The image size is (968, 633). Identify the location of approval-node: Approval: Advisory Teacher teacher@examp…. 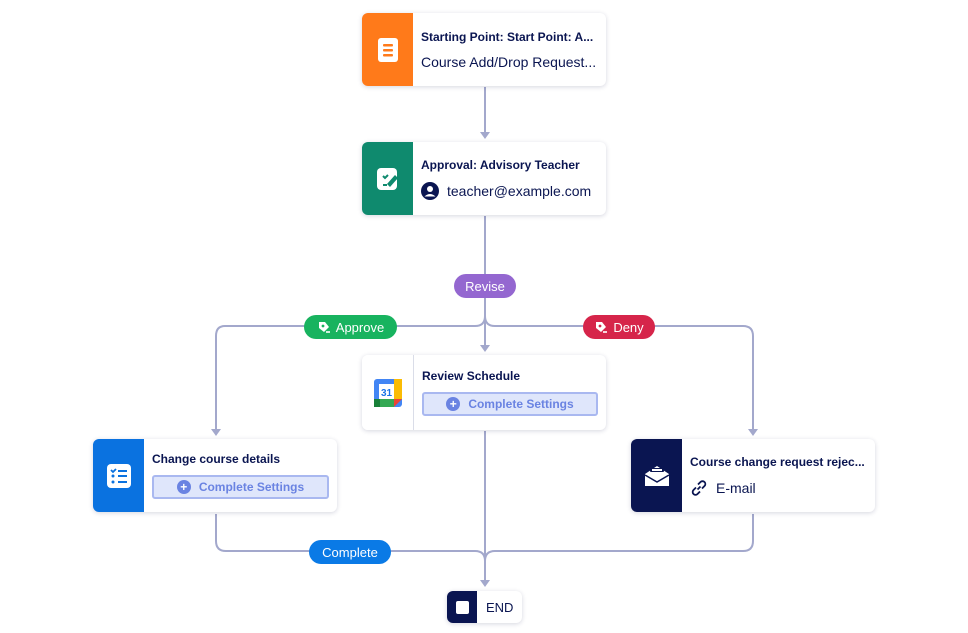
(484, 178).